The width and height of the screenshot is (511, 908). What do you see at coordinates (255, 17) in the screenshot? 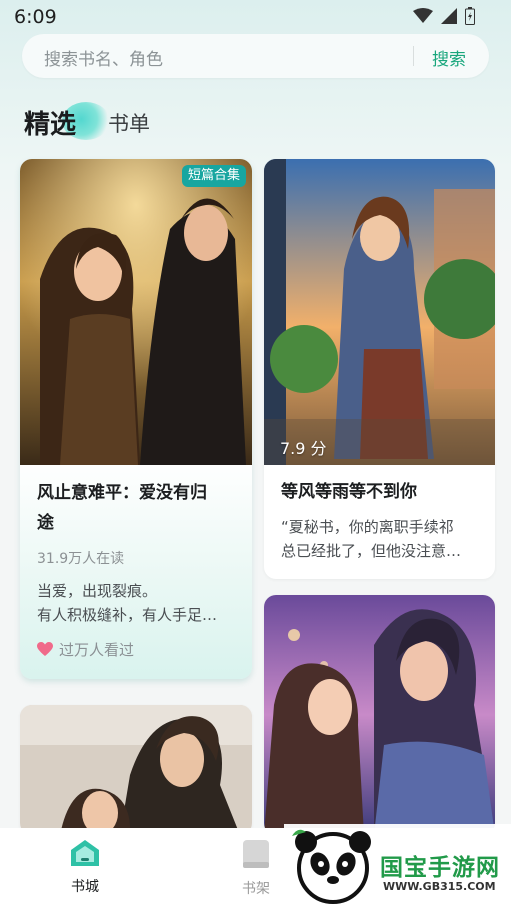
I see `status-bar: 6:09` at bounding box center [255, 17].